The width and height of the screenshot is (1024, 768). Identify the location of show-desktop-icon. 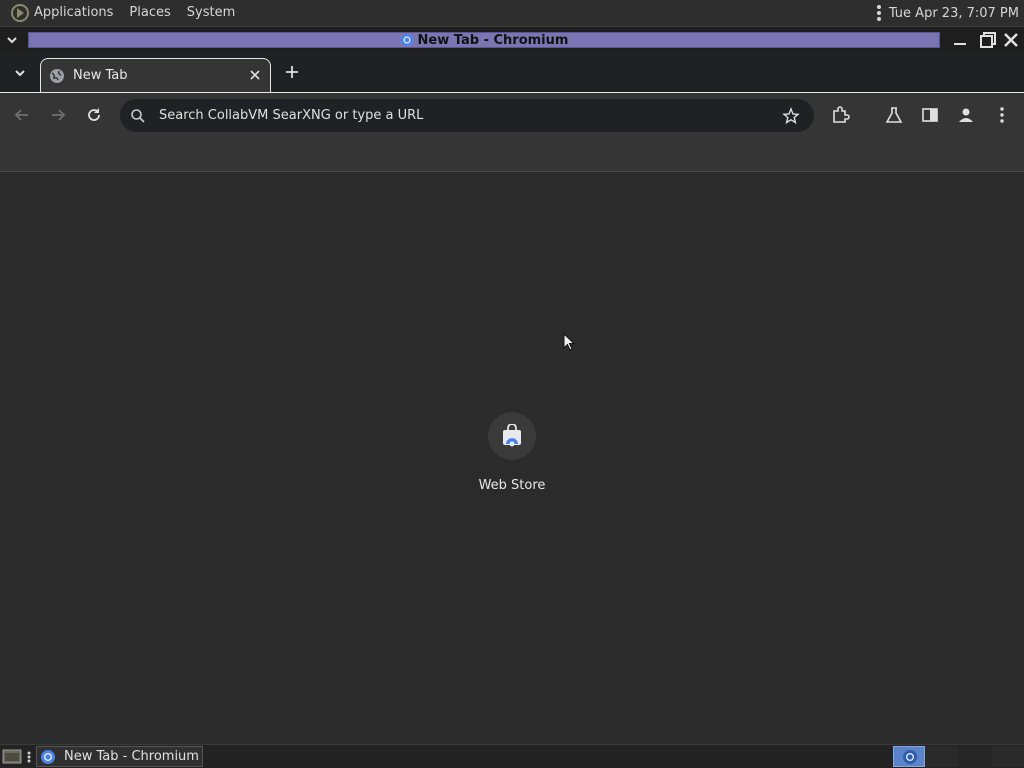
(12, 756).